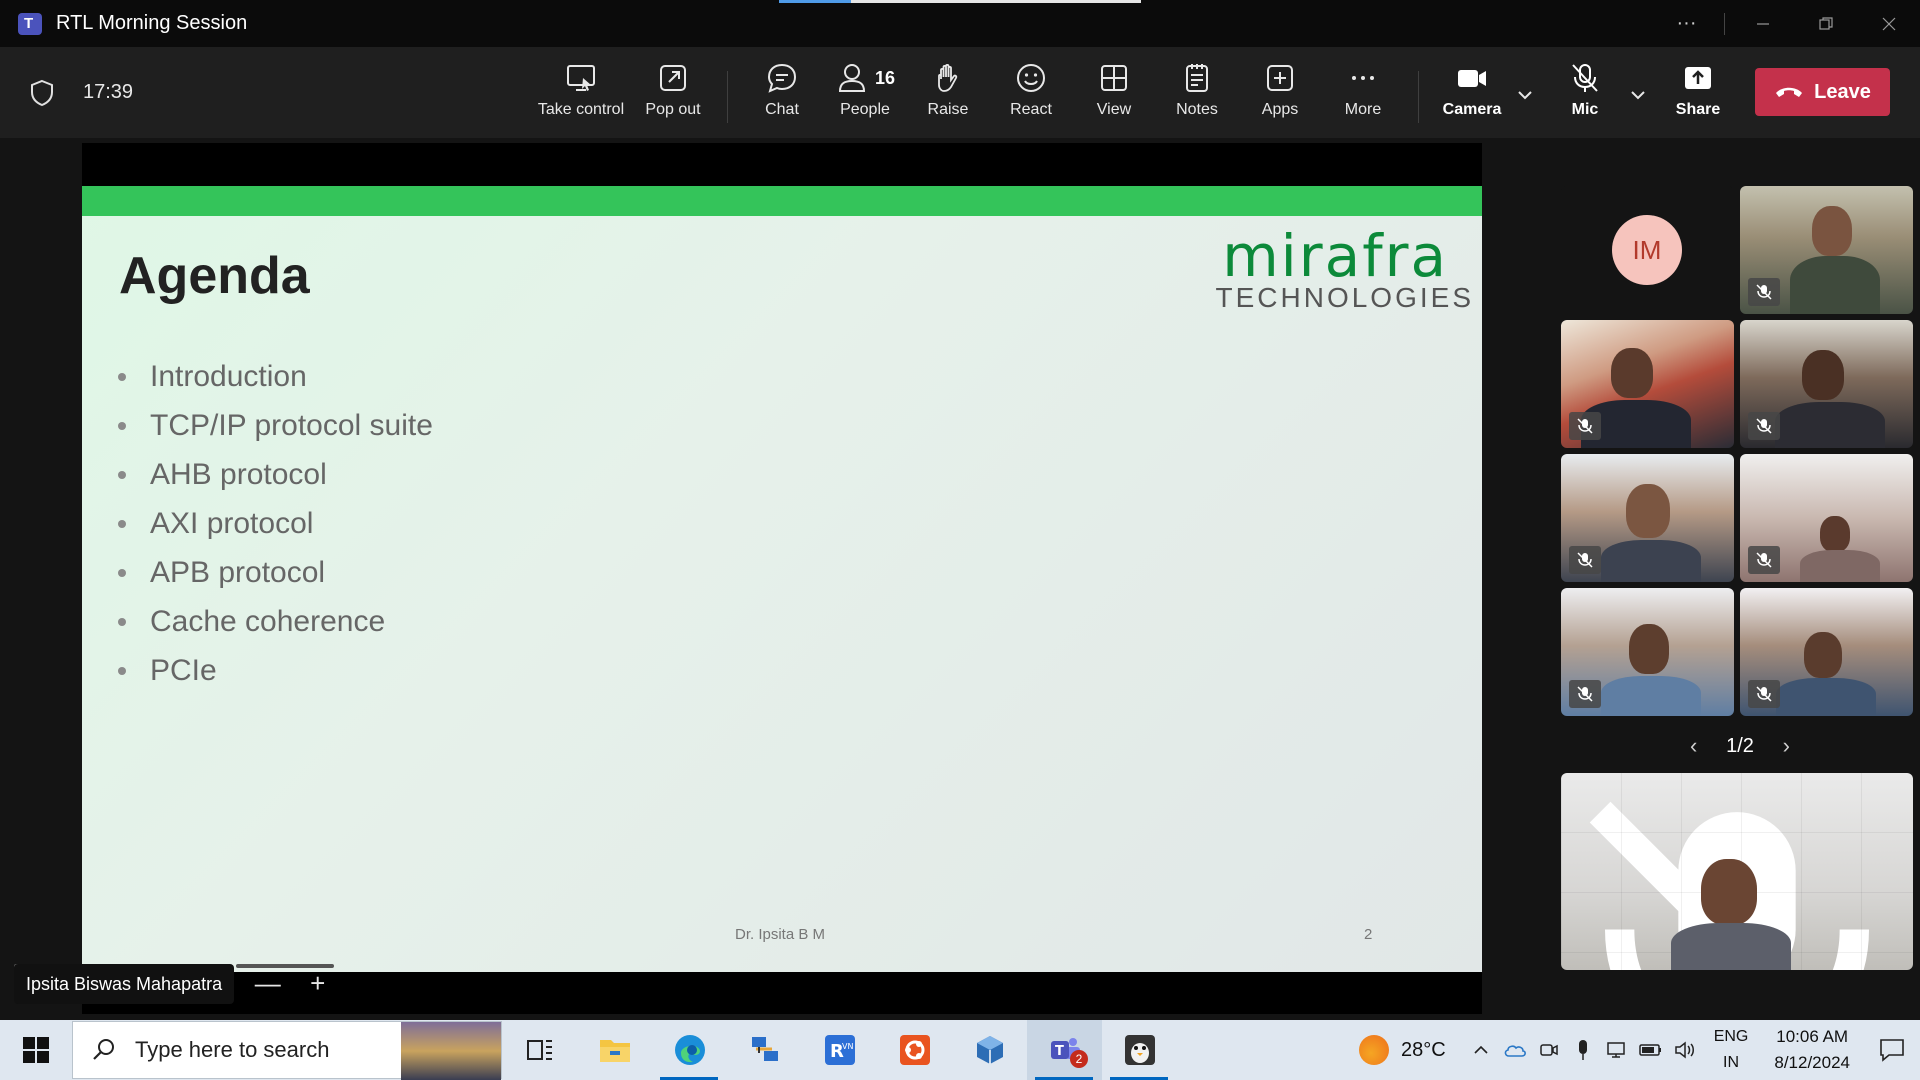 This screenshot has height=1080, width=1920. I want to click on chevron-right-icon: ›, so click(1786, 746).